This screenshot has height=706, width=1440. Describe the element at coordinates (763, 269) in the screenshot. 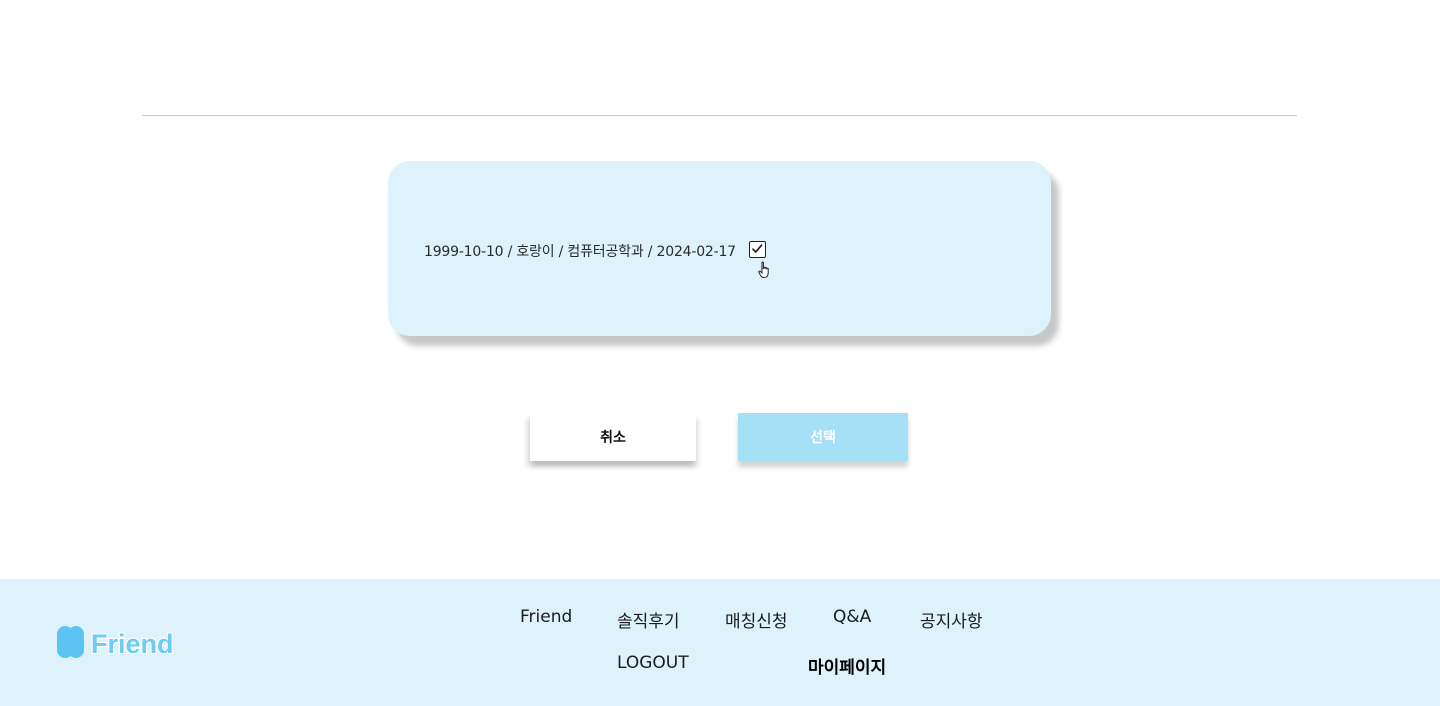

I see `hand-pointer-icon` at that location.